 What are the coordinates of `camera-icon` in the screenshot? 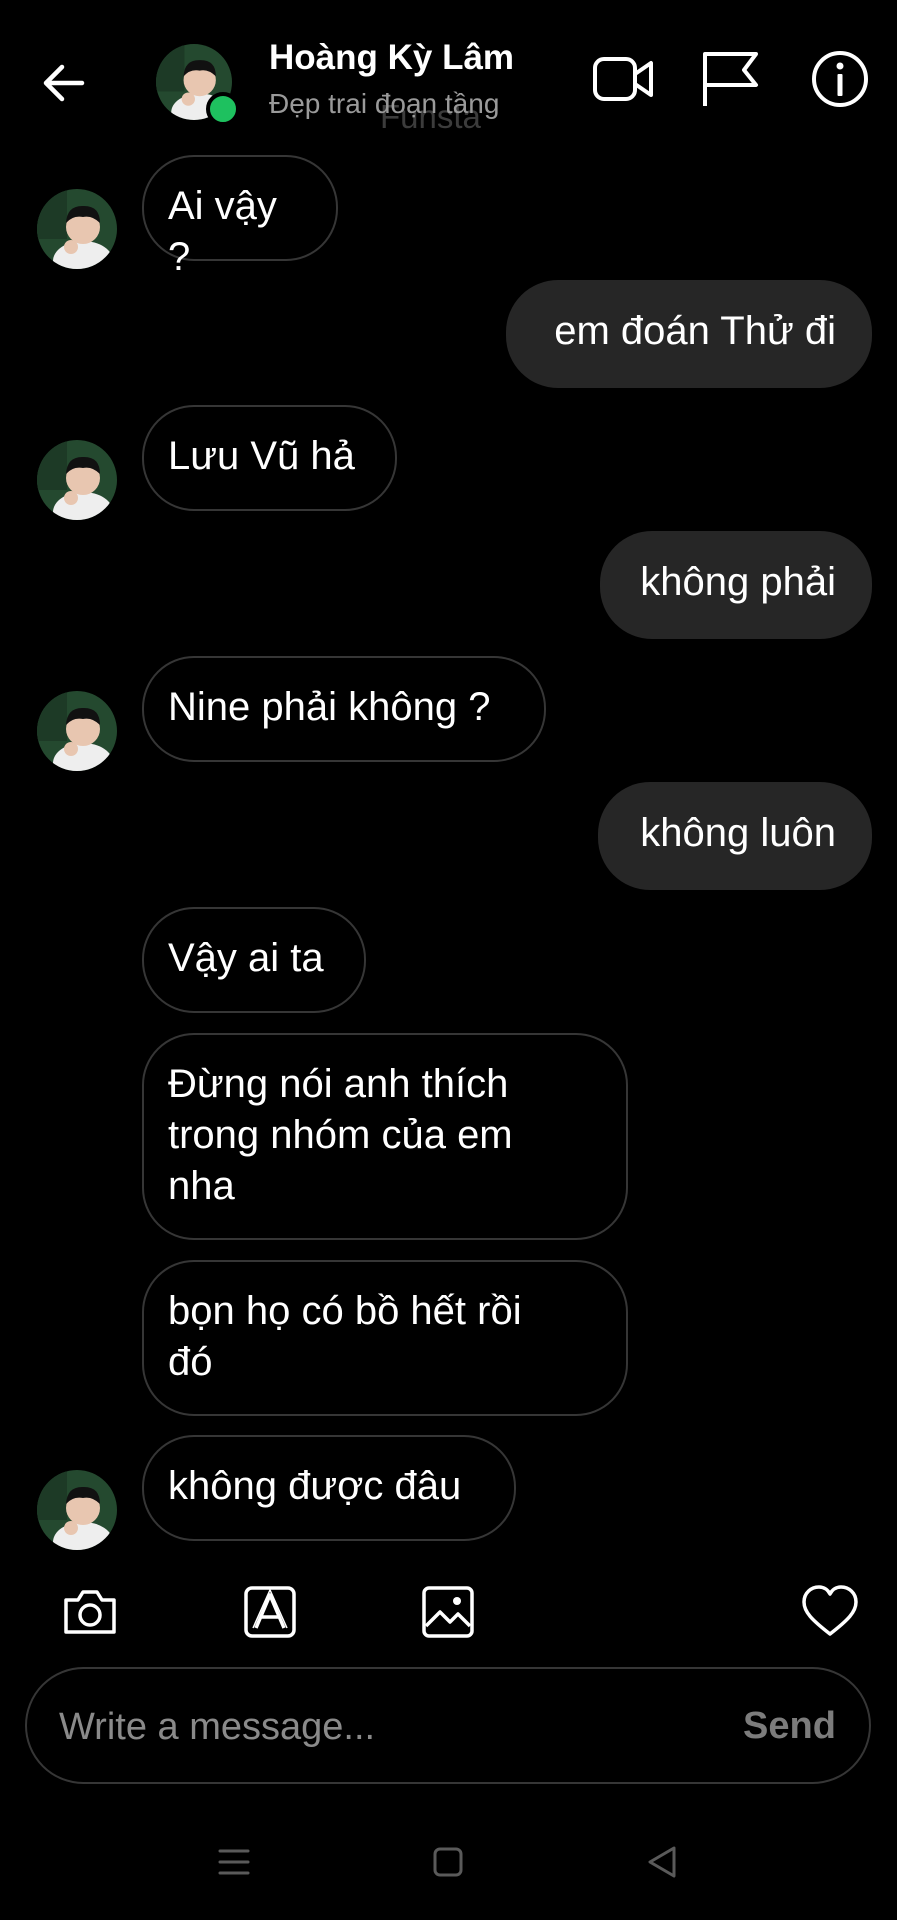 It's located at (90, 1612).